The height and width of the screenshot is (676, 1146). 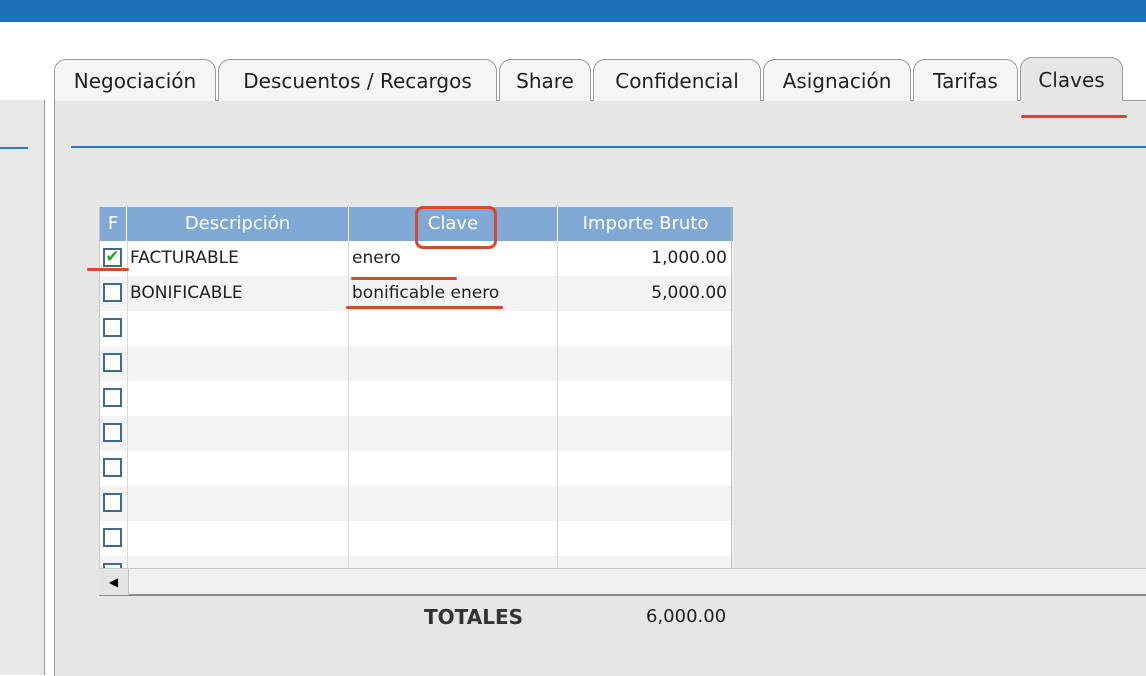 What do you see at coordinates (965, 80) in the screenshot?
I see `tab-tarifas: Tarifas` at bounding box center [965, 80].